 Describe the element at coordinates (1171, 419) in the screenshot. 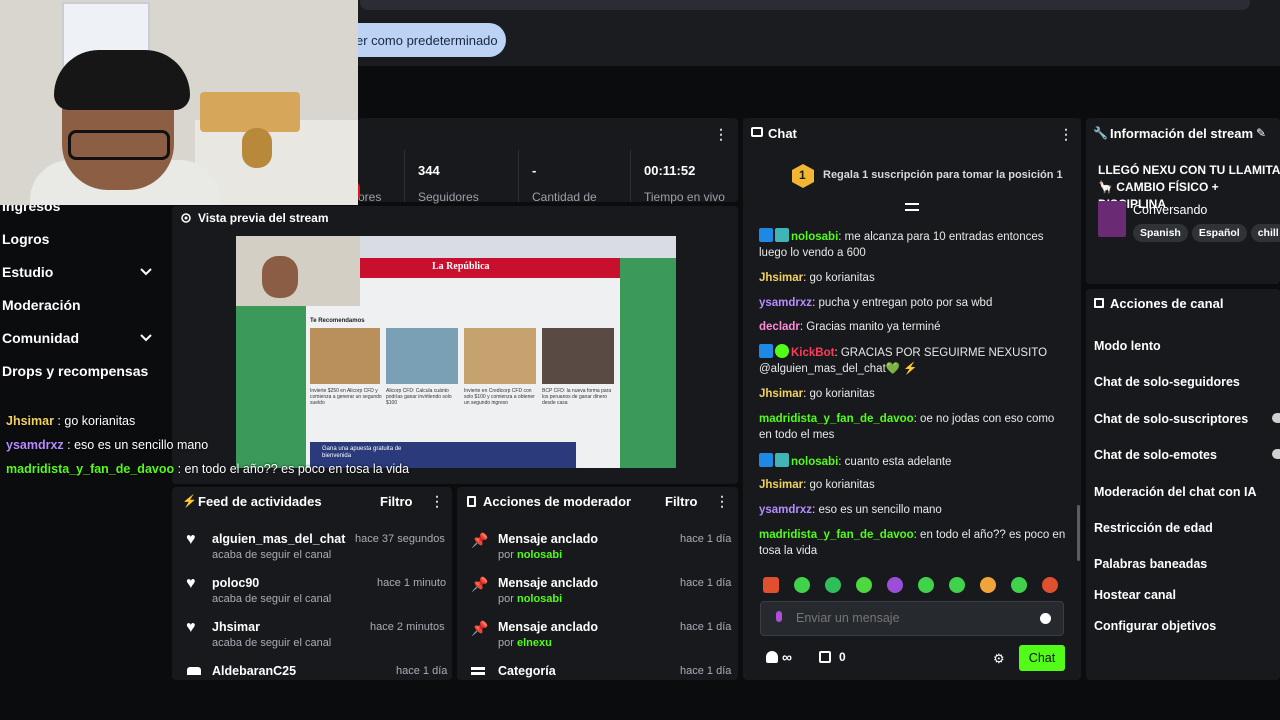

I see `action-subscribers-only: Chat de solo-suscriptores` at that location.